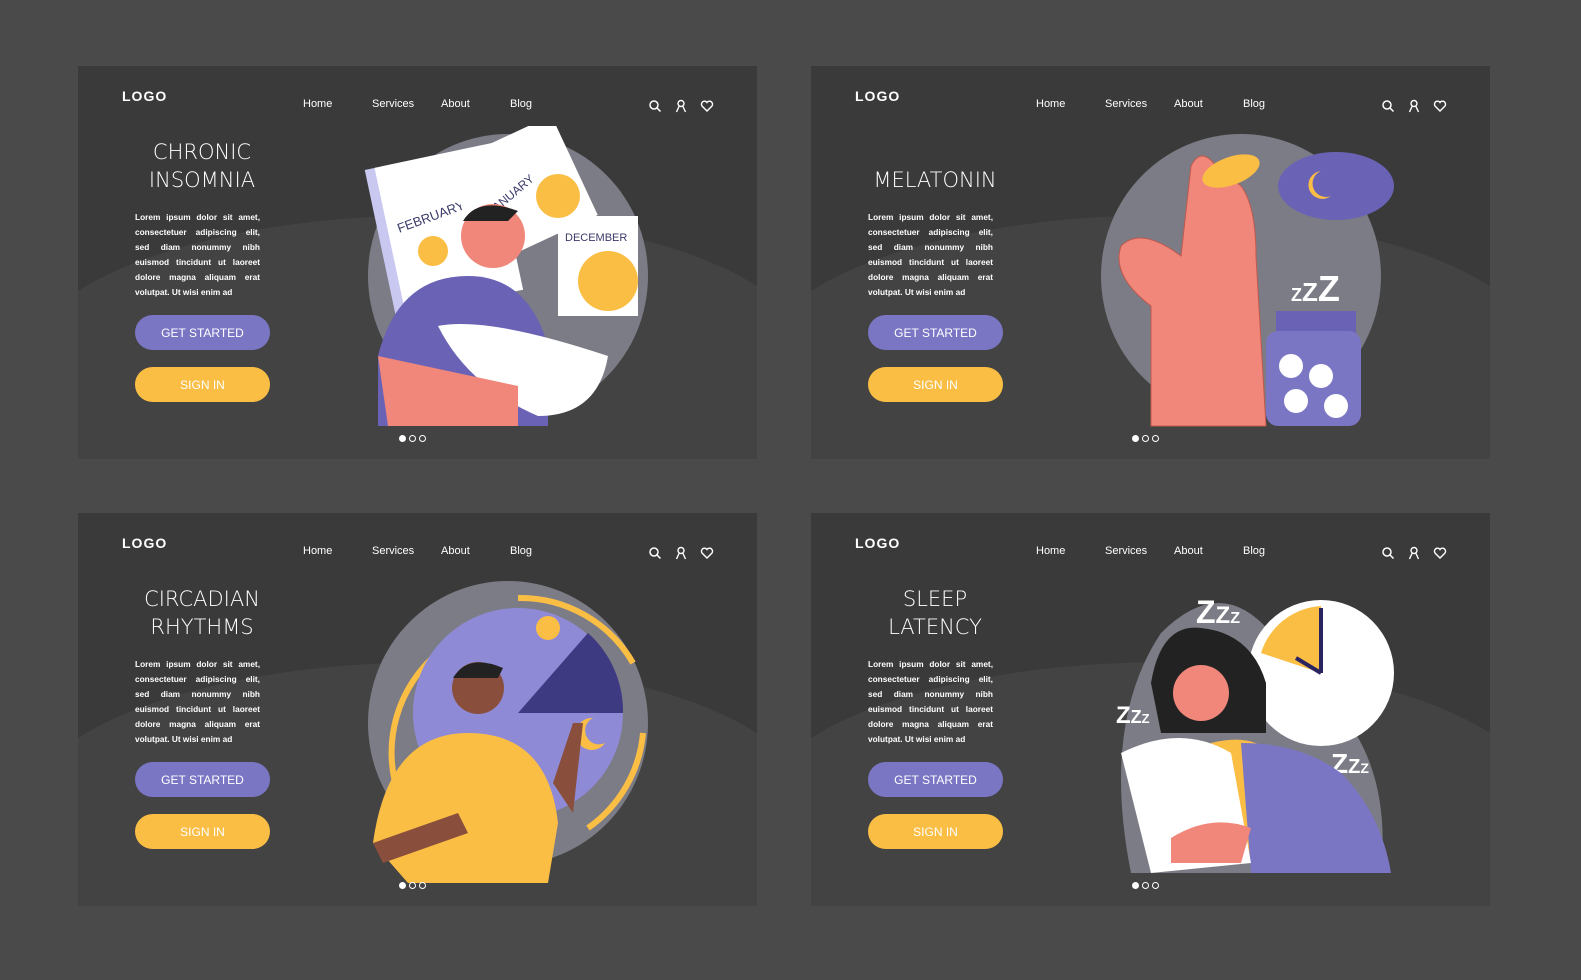 This screenshot has height=980, width=1581. I want to click on dream-cloud, so click(1336, 186).